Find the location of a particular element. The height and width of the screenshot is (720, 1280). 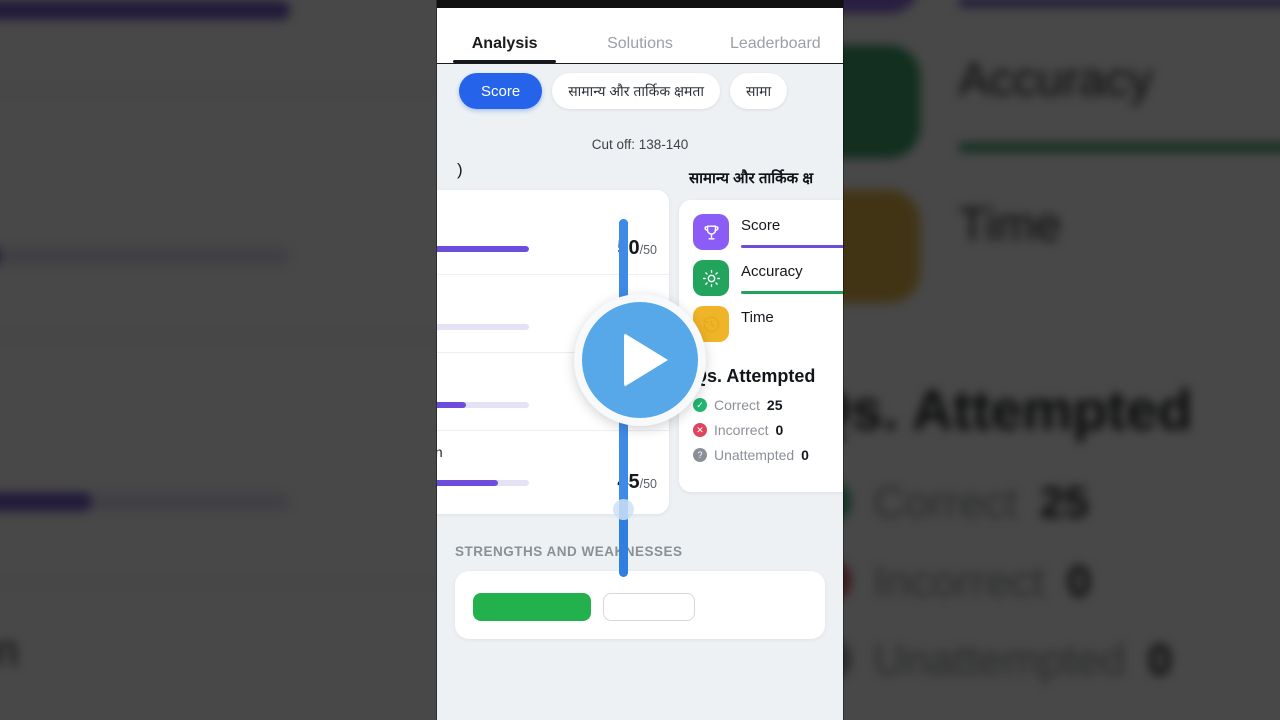

chip-score: Score is located at coordinates (501, 91).